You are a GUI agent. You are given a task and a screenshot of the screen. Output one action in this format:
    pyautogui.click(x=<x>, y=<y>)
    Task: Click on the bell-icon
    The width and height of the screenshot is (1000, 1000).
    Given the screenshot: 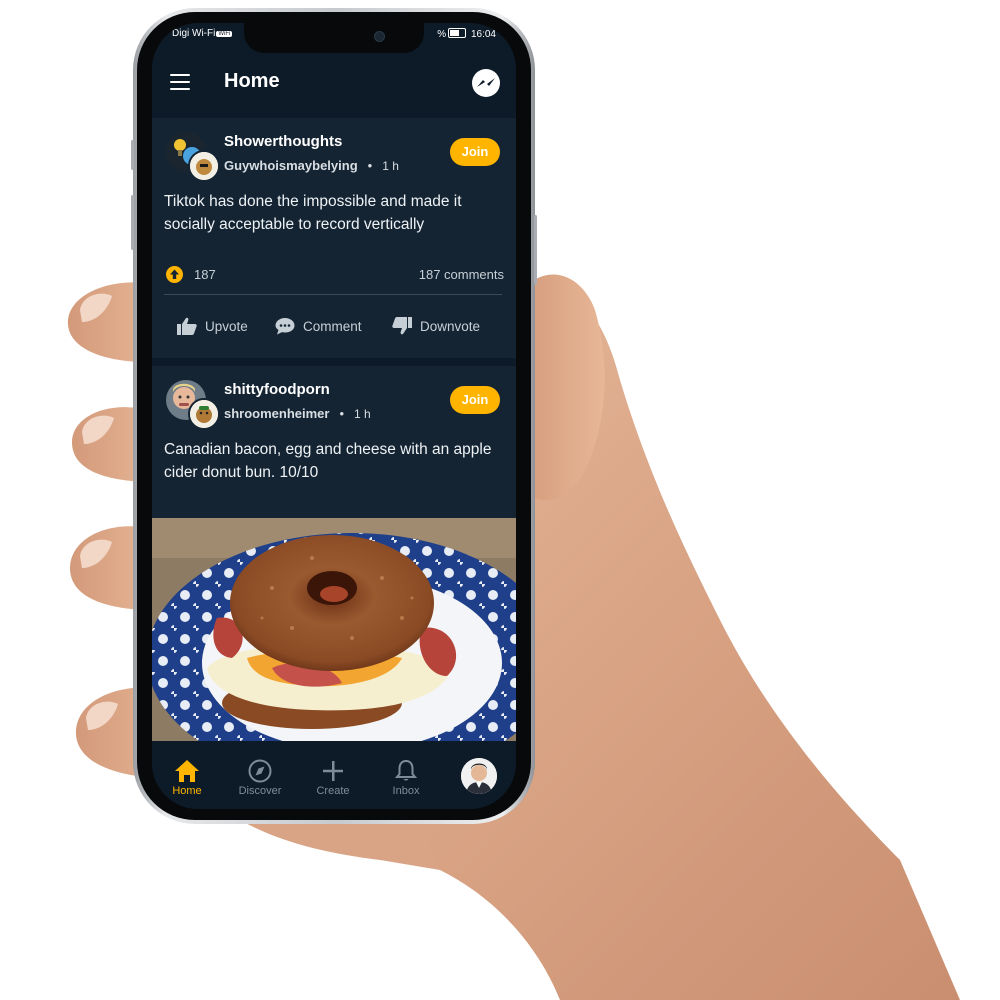 What is the action you would take?
    pyautogui.click(x=406, y=770)
    